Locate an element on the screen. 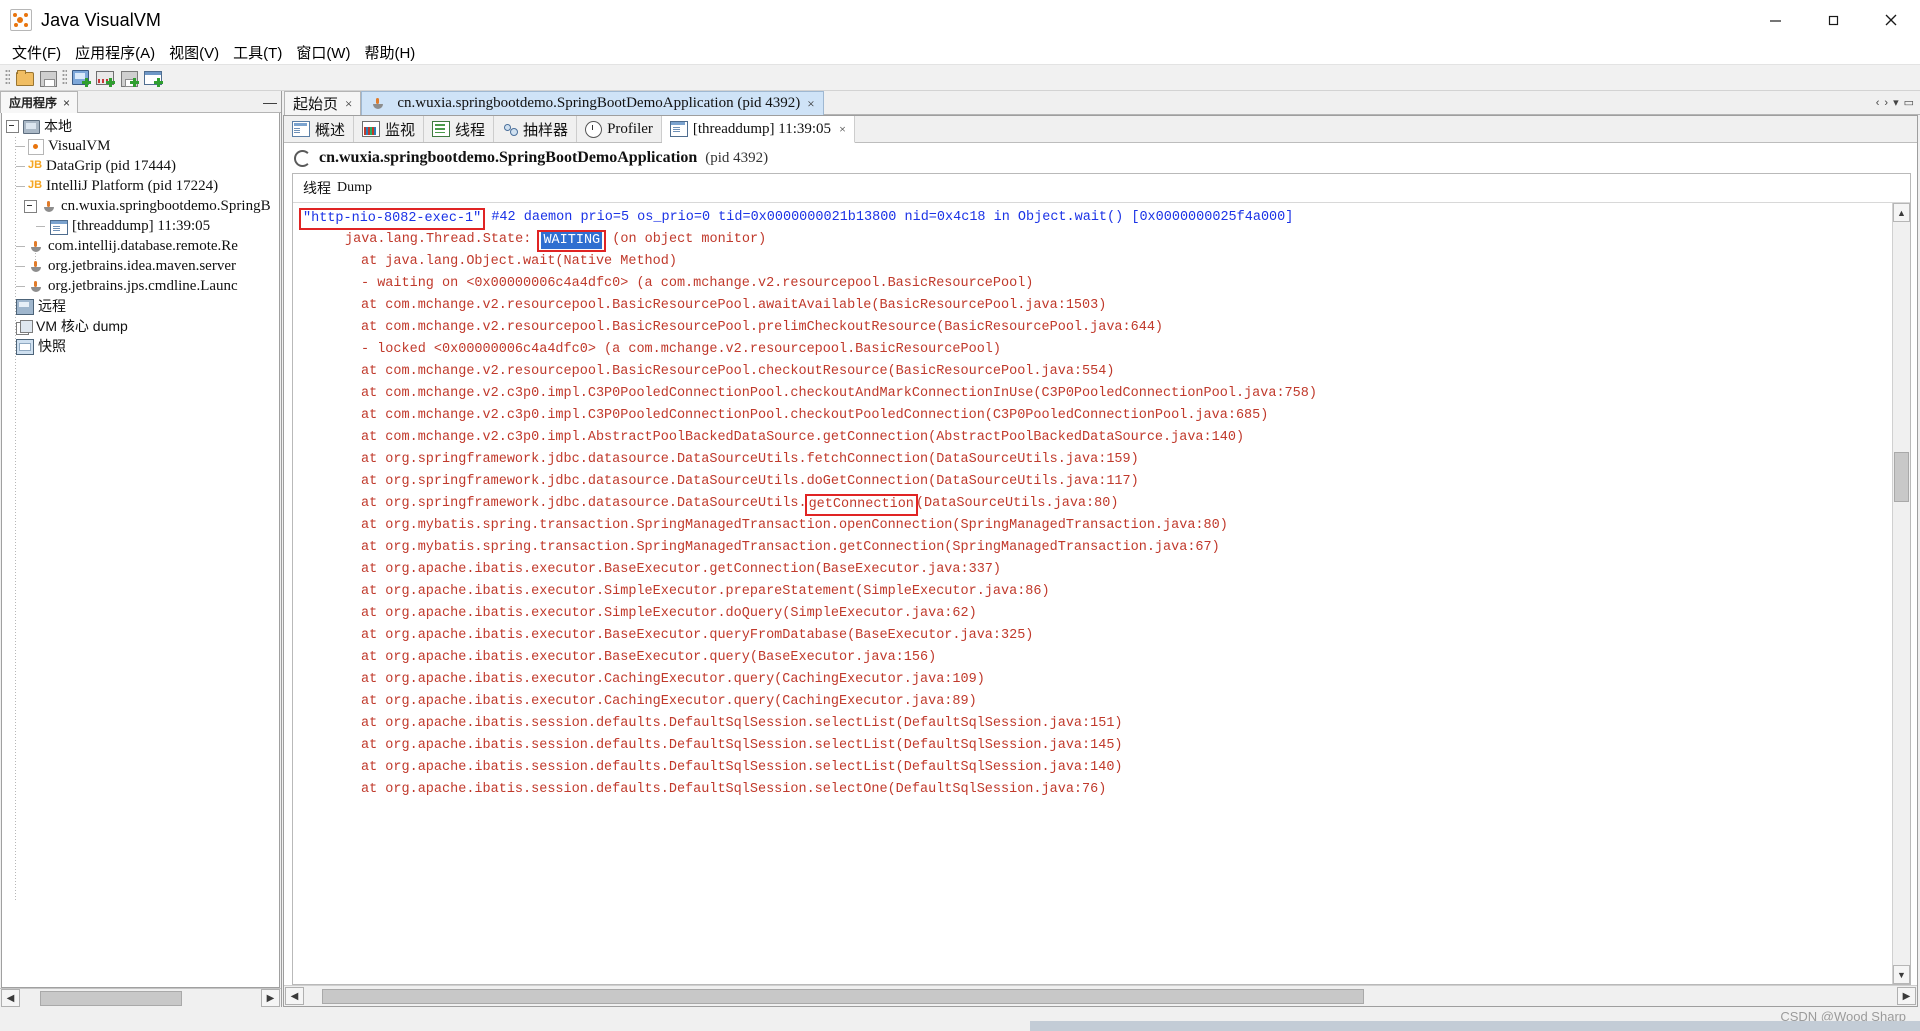 This screenshot has height=1031, width=1920. threaddump-icon is located at coordinates (59, 227).